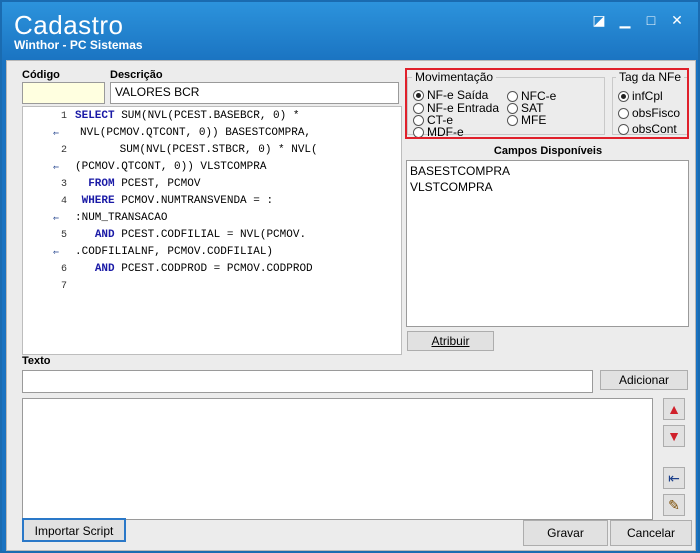 The height and width of the screenshot is (553, 700). I want to click on remove-item-icon: ⇤, so click(674, 478).